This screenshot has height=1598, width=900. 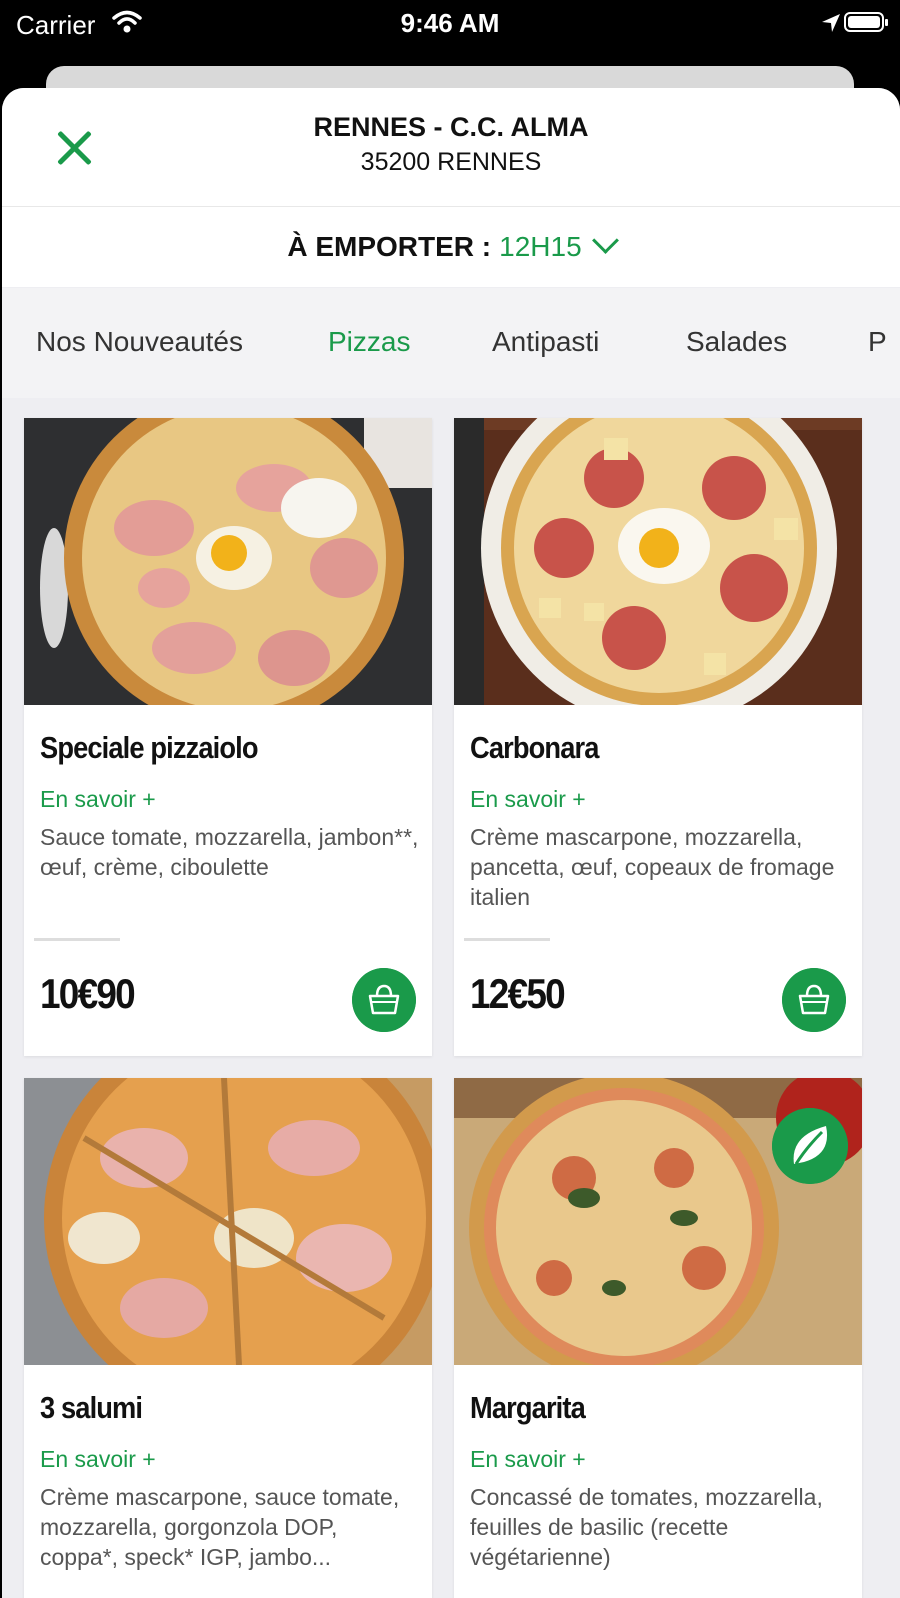 I want to click on clock: 9:46 AM, so click(x=450, y=23).